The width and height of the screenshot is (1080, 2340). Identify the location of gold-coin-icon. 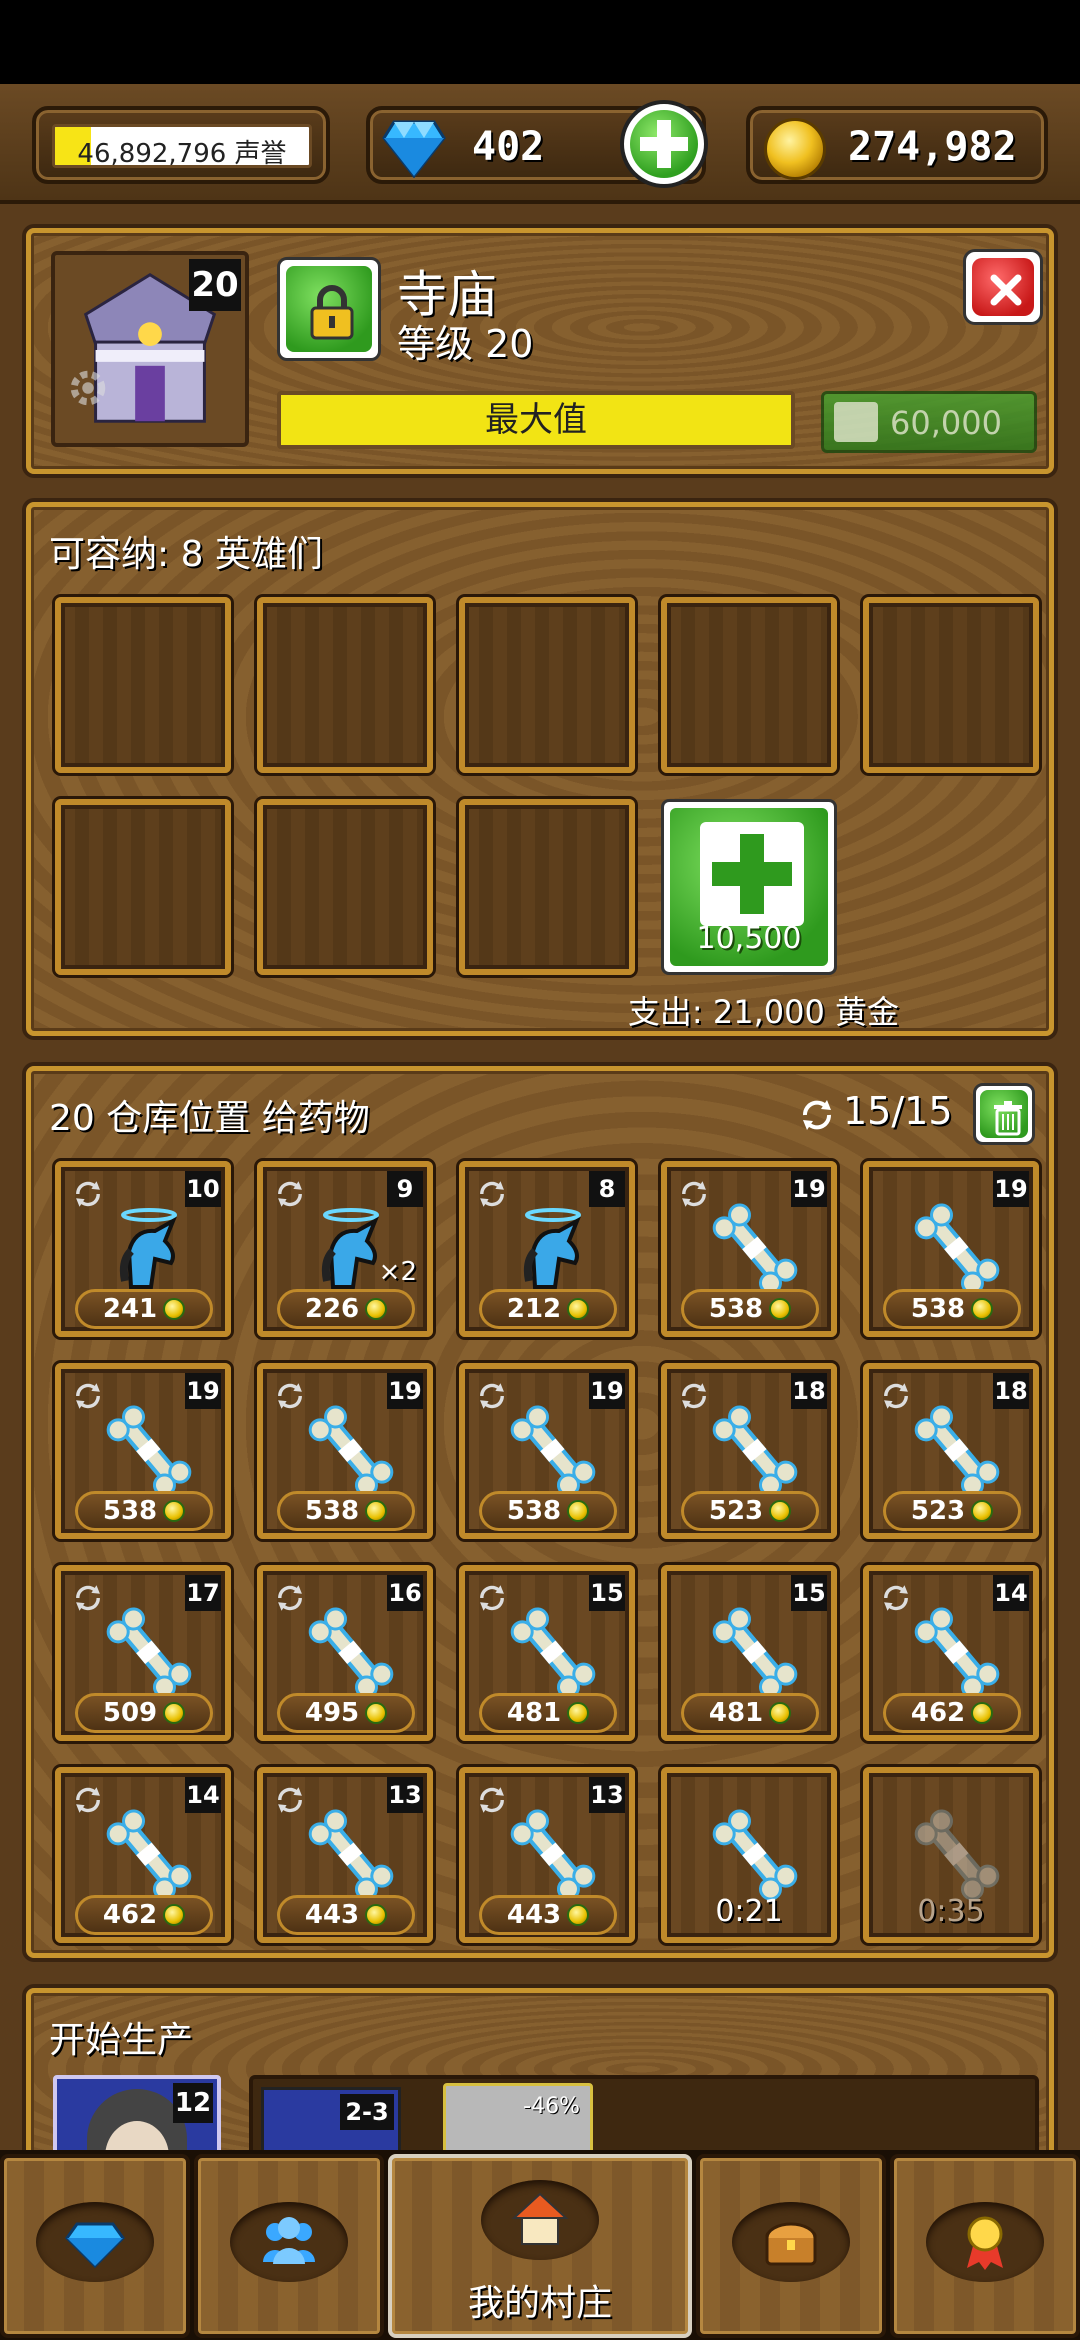
(795, 149).